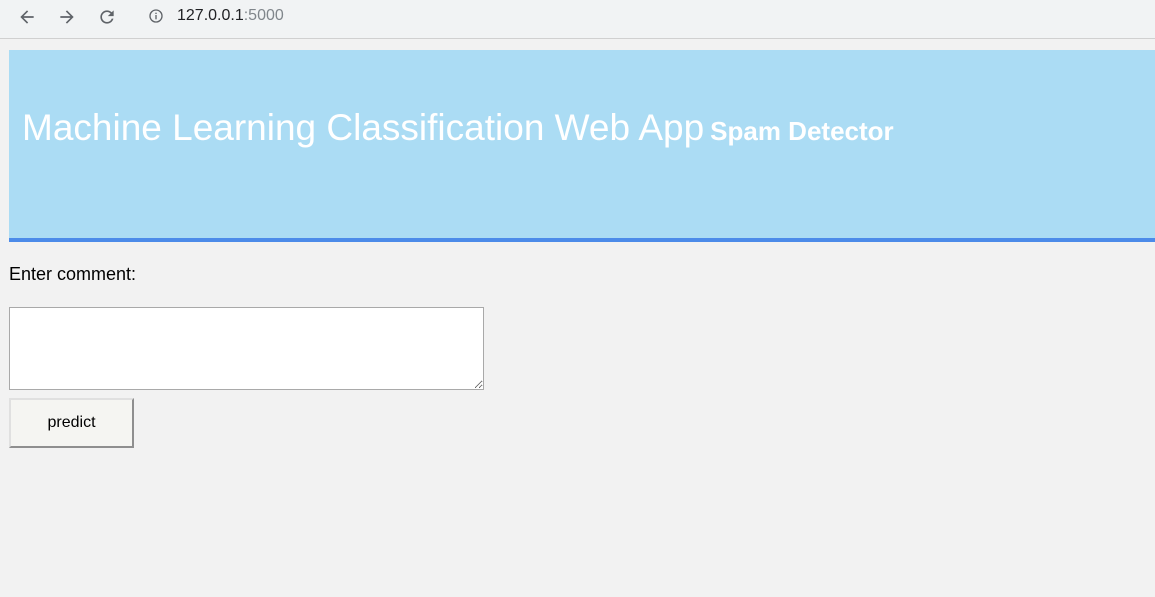  What do you see at coordinates (363, 127) in the screenshot?
I see `app-title: Machine Learning Classification Web App` at bounding box center [363, 127].